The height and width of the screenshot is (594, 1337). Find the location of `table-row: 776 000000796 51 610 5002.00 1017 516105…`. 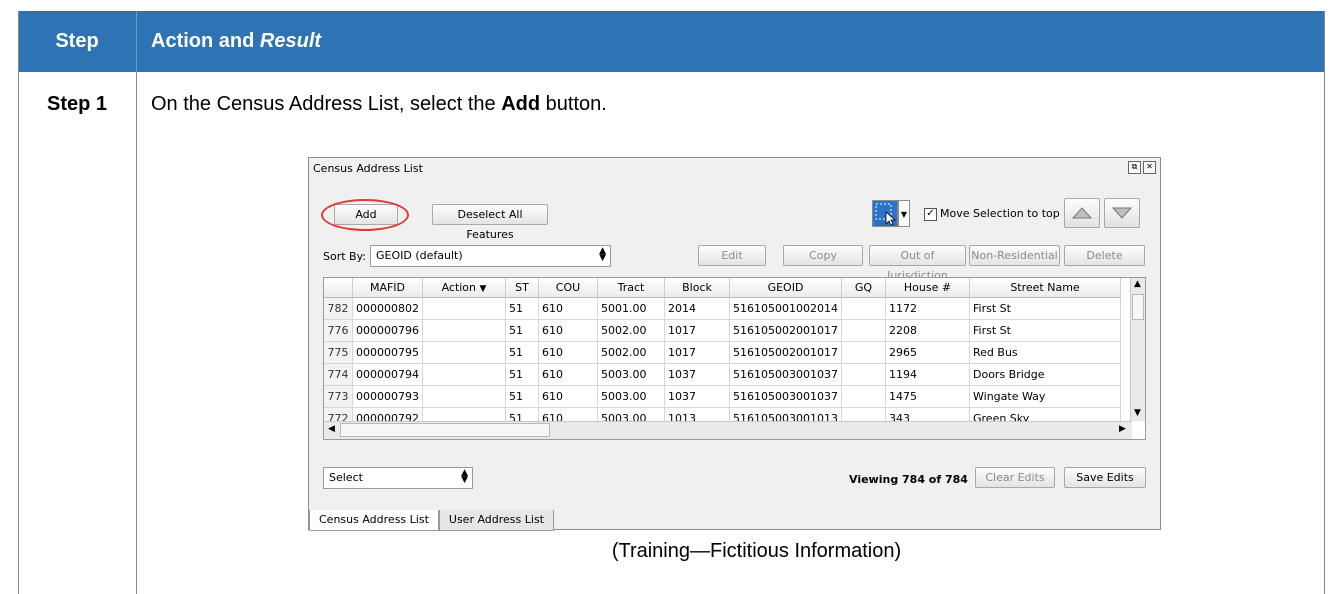

table-row: 776 000000796 51 610 5002.00 1017 516105… is located at coordinates (722, 330).